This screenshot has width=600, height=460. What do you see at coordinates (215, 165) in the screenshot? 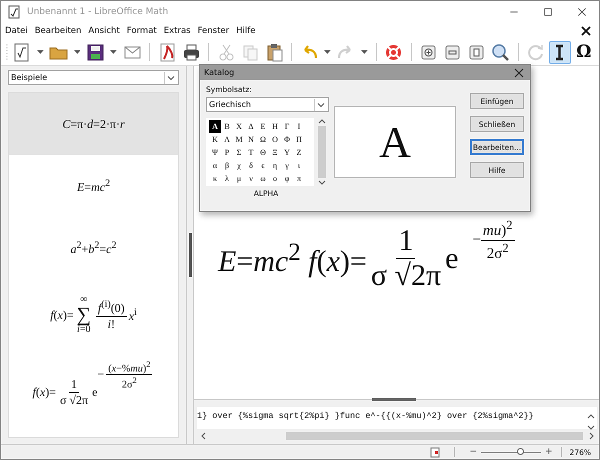
I see `symbol-cell: α` at bounding box center [215, 165].